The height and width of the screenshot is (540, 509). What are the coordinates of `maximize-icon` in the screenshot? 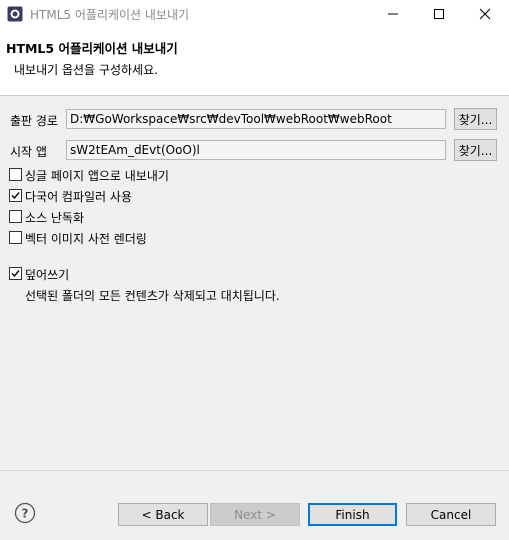 It's located at (439, 14).